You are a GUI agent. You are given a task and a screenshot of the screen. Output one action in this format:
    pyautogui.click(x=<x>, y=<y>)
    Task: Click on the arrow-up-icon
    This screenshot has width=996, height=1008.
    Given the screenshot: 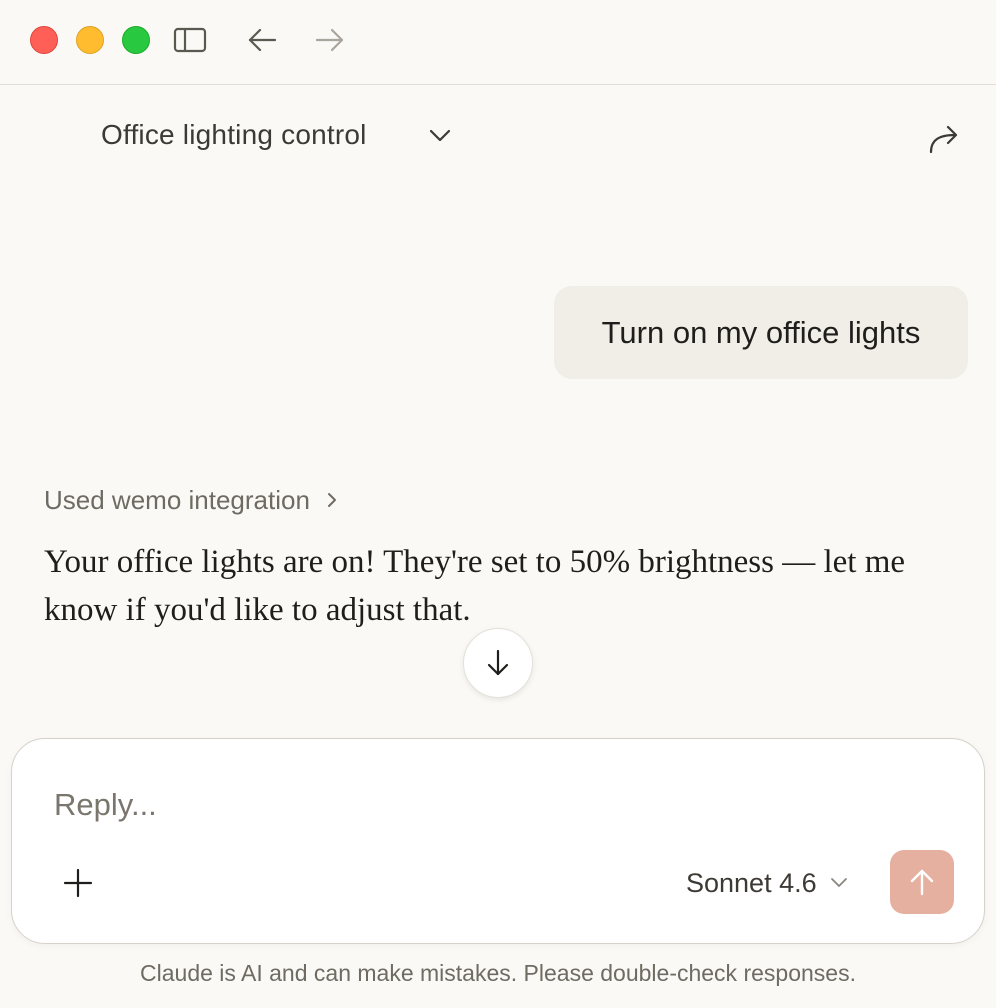 What is the action you would take?
    pyautogui.click(x=922, y=882)
    